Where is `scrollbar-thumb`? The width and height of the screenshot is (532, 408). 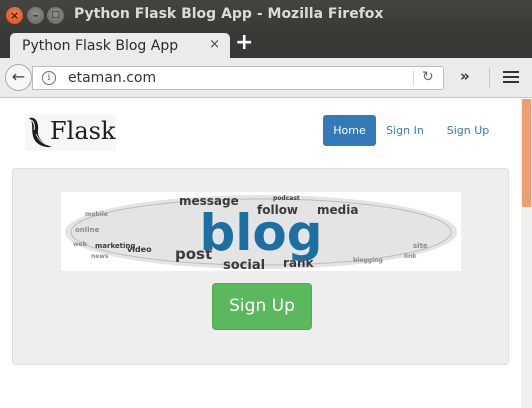
scrollbar-thumb is located at coordinates (526, 153).